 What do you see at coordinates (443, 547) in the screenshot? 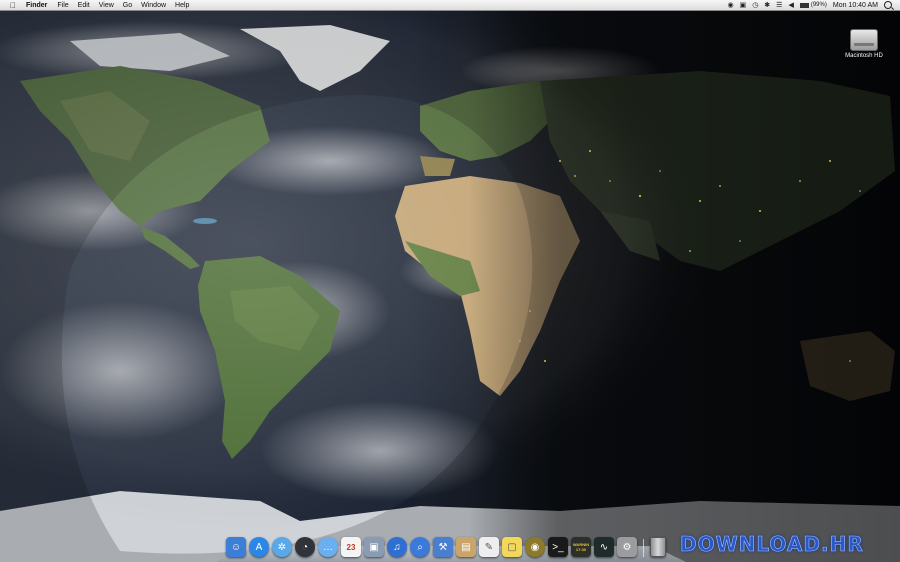
I see `xcode-icon: ⚒` at bounding box center [443, 547].